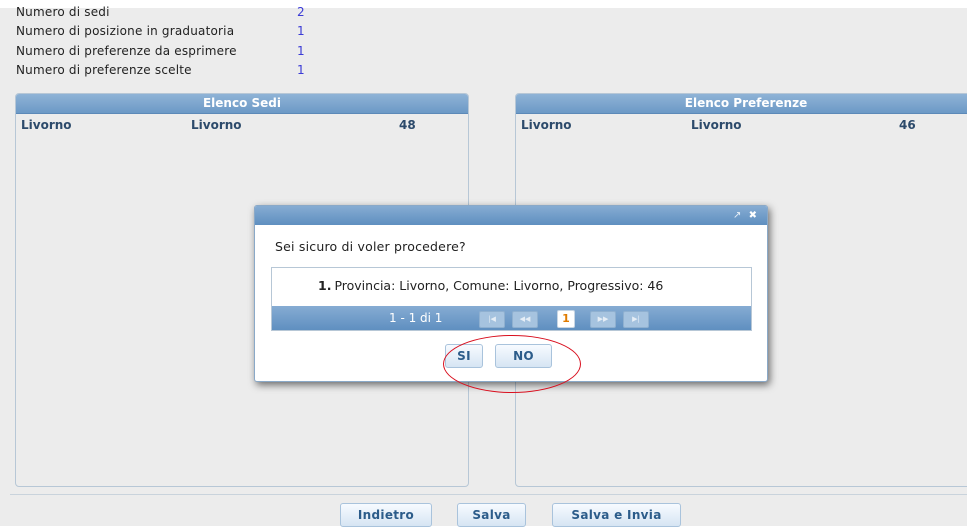 This screenshot has width=967, height=527. Describe the element at coordinates (907, 125) in the screenshot. I see `preferenze-progressivo: 46` at that location.